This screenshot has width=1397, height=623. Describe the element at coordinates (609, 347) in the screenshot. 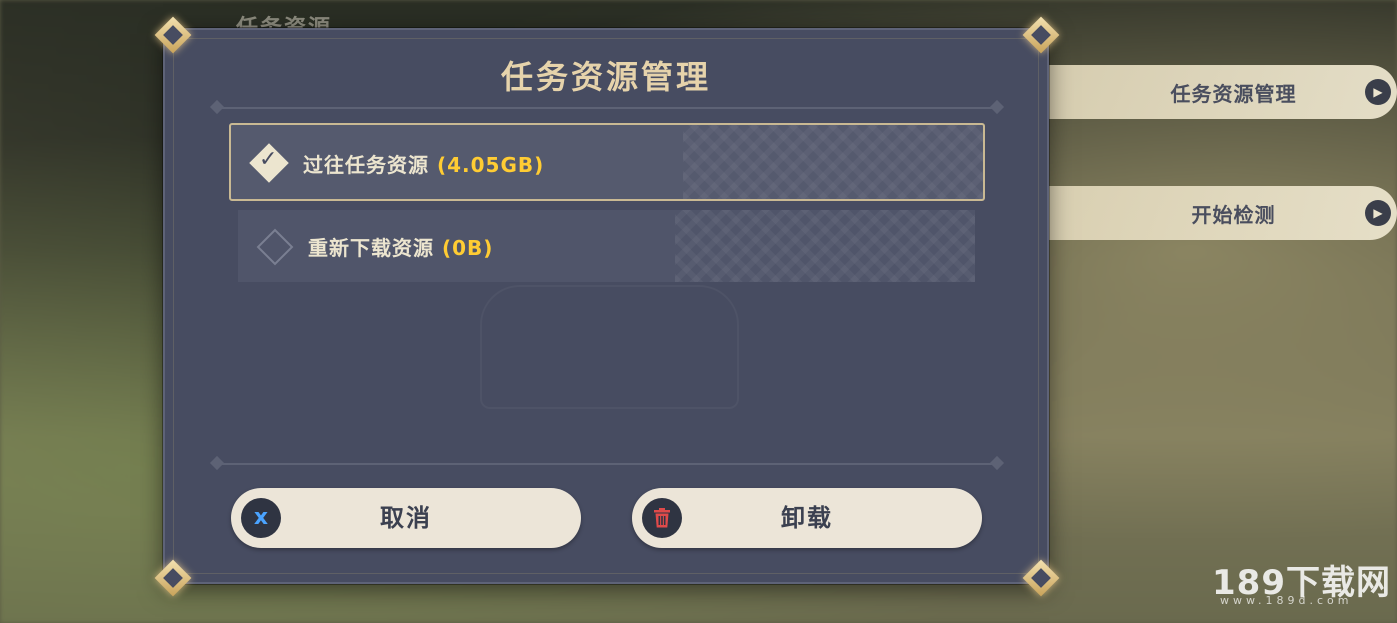

I see `decorative-emblem` at that location.